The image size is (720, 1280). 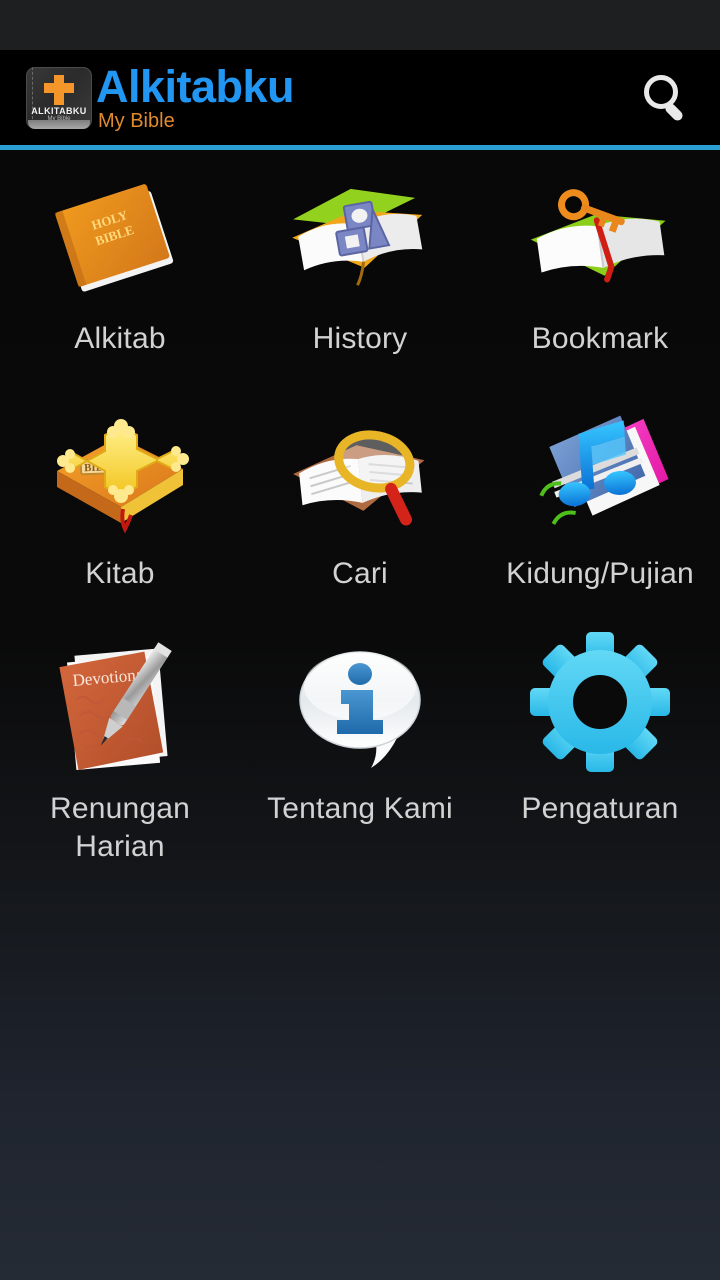 What do you see at coordinates (120, 474) in the screenshot?
I see `bible-with-cross-icon: BIBLE` at bounding box center [120, 474].